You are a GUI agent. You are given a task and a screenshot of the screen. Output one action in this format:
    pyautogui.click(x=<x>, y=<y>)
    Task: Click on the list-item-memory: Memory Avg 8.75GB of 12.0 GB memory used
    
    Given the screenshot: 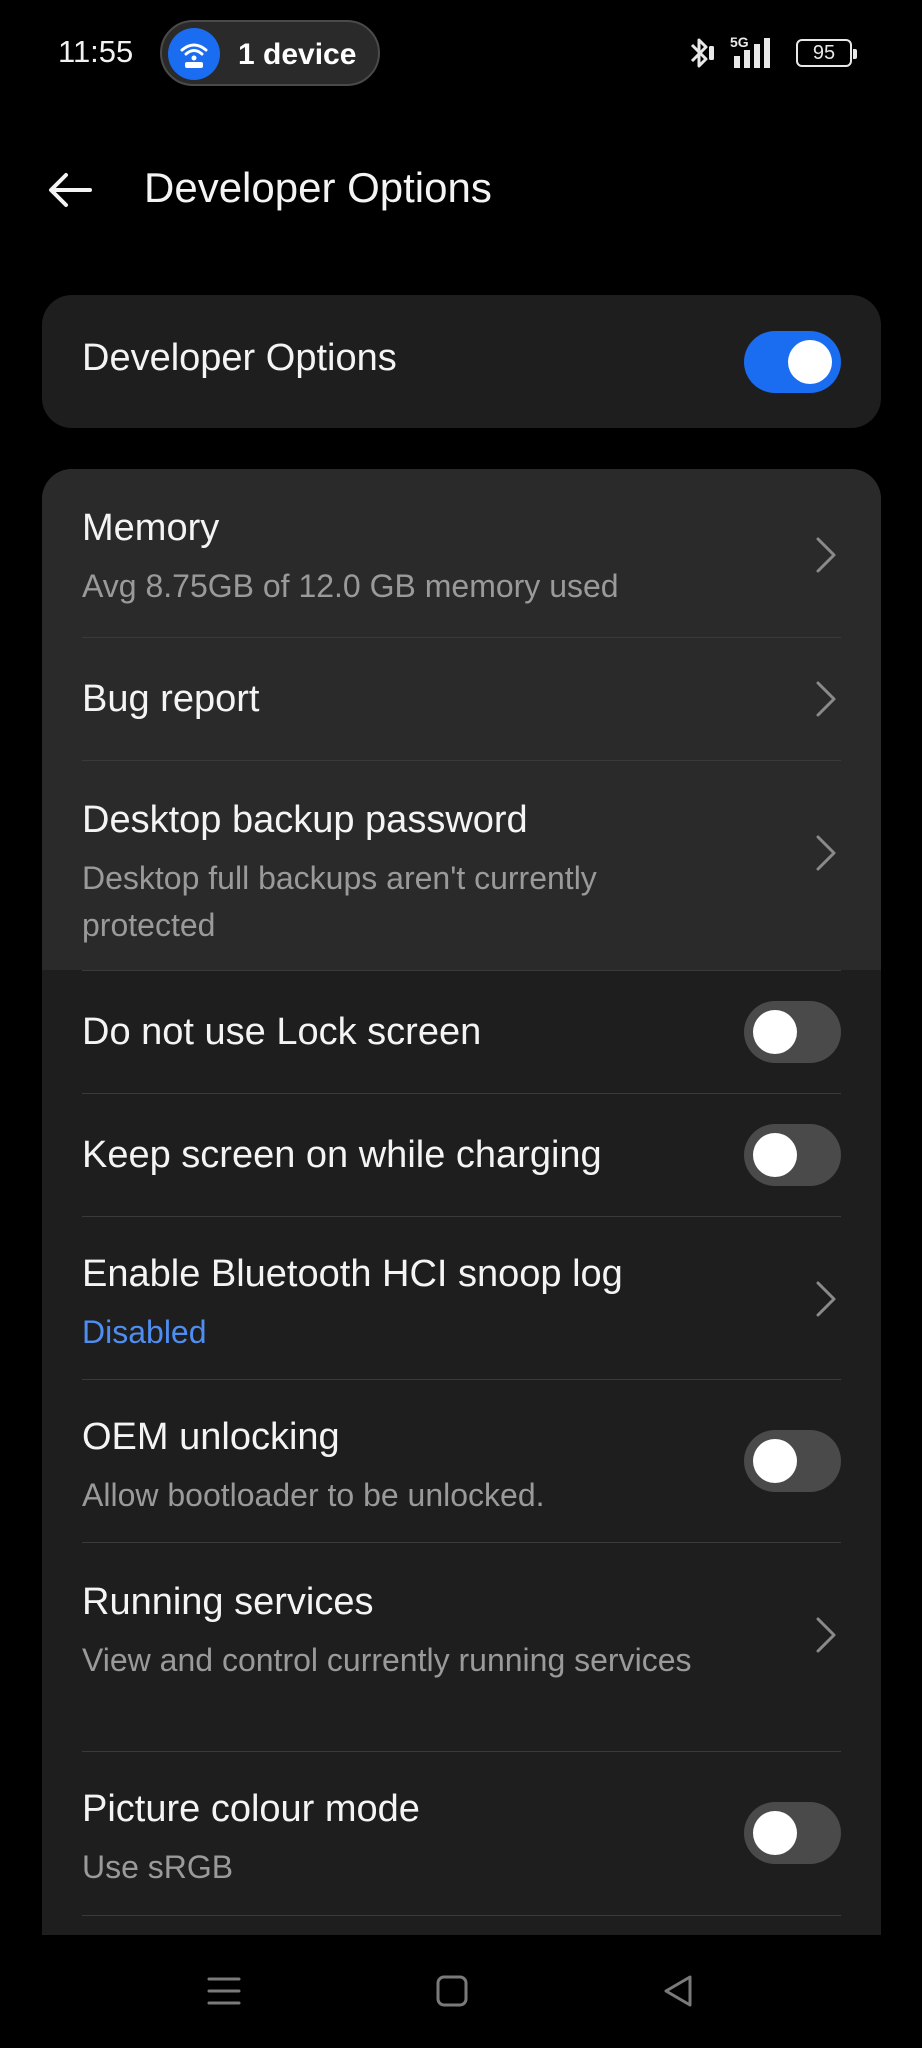 What is the action you would take?
    pyautogui.click(x=461, y=553)
    